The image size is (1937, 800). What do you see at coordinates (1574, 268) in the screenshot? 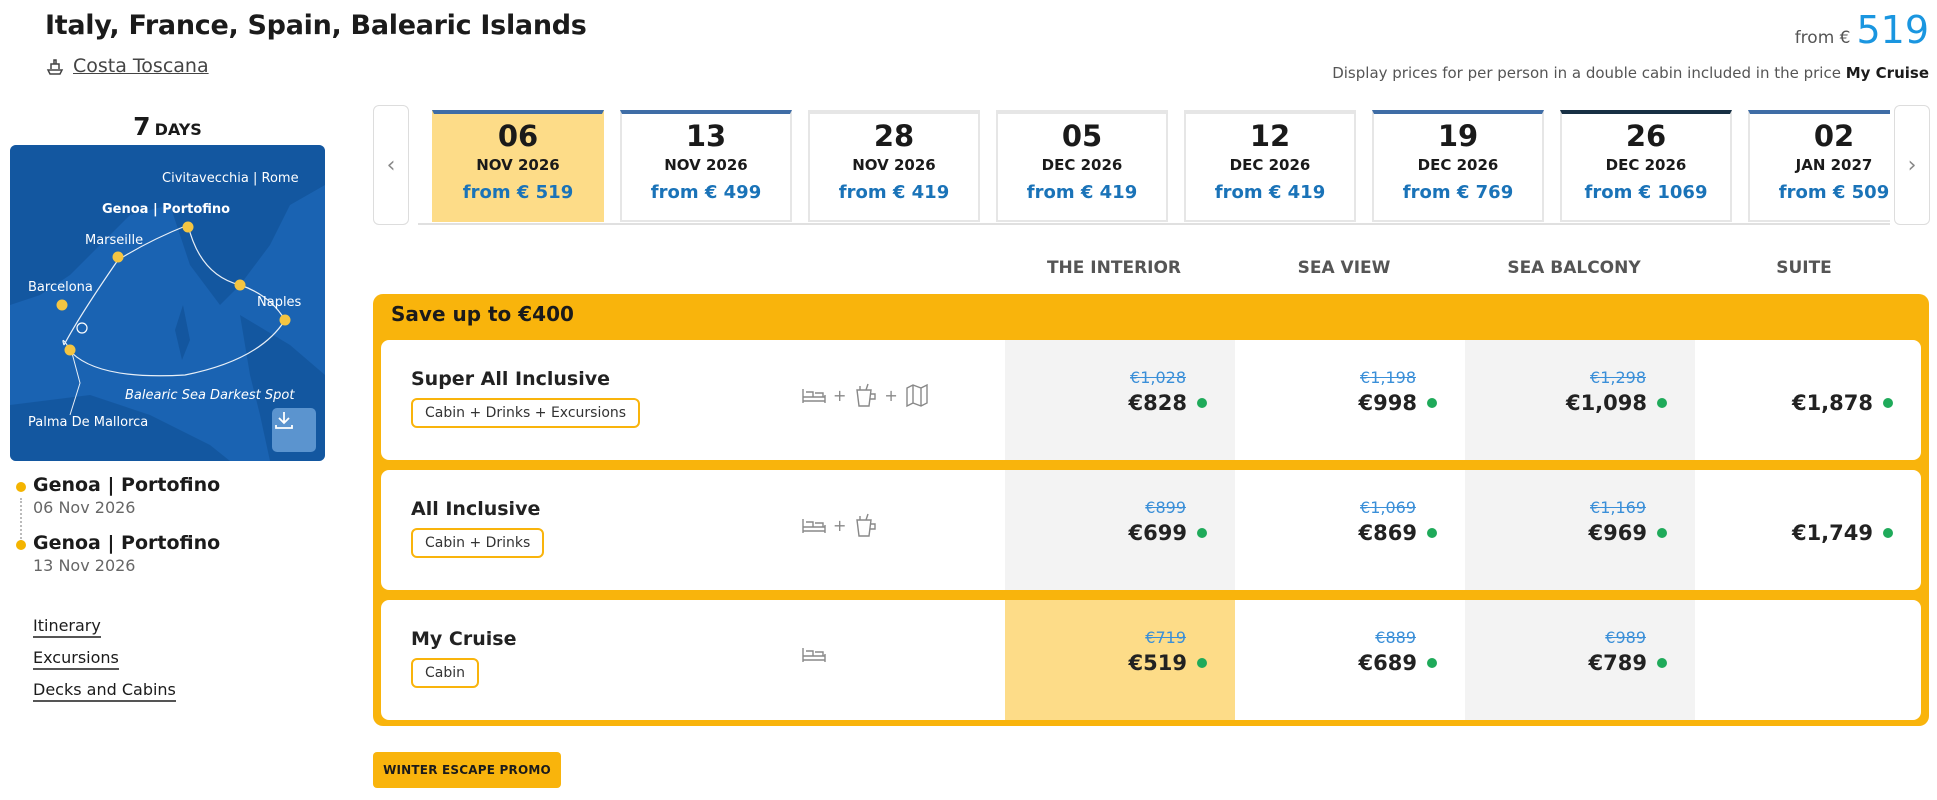
I see `col-sea-balcony: SEA BALCONY` at bounding box center [1574, 268].